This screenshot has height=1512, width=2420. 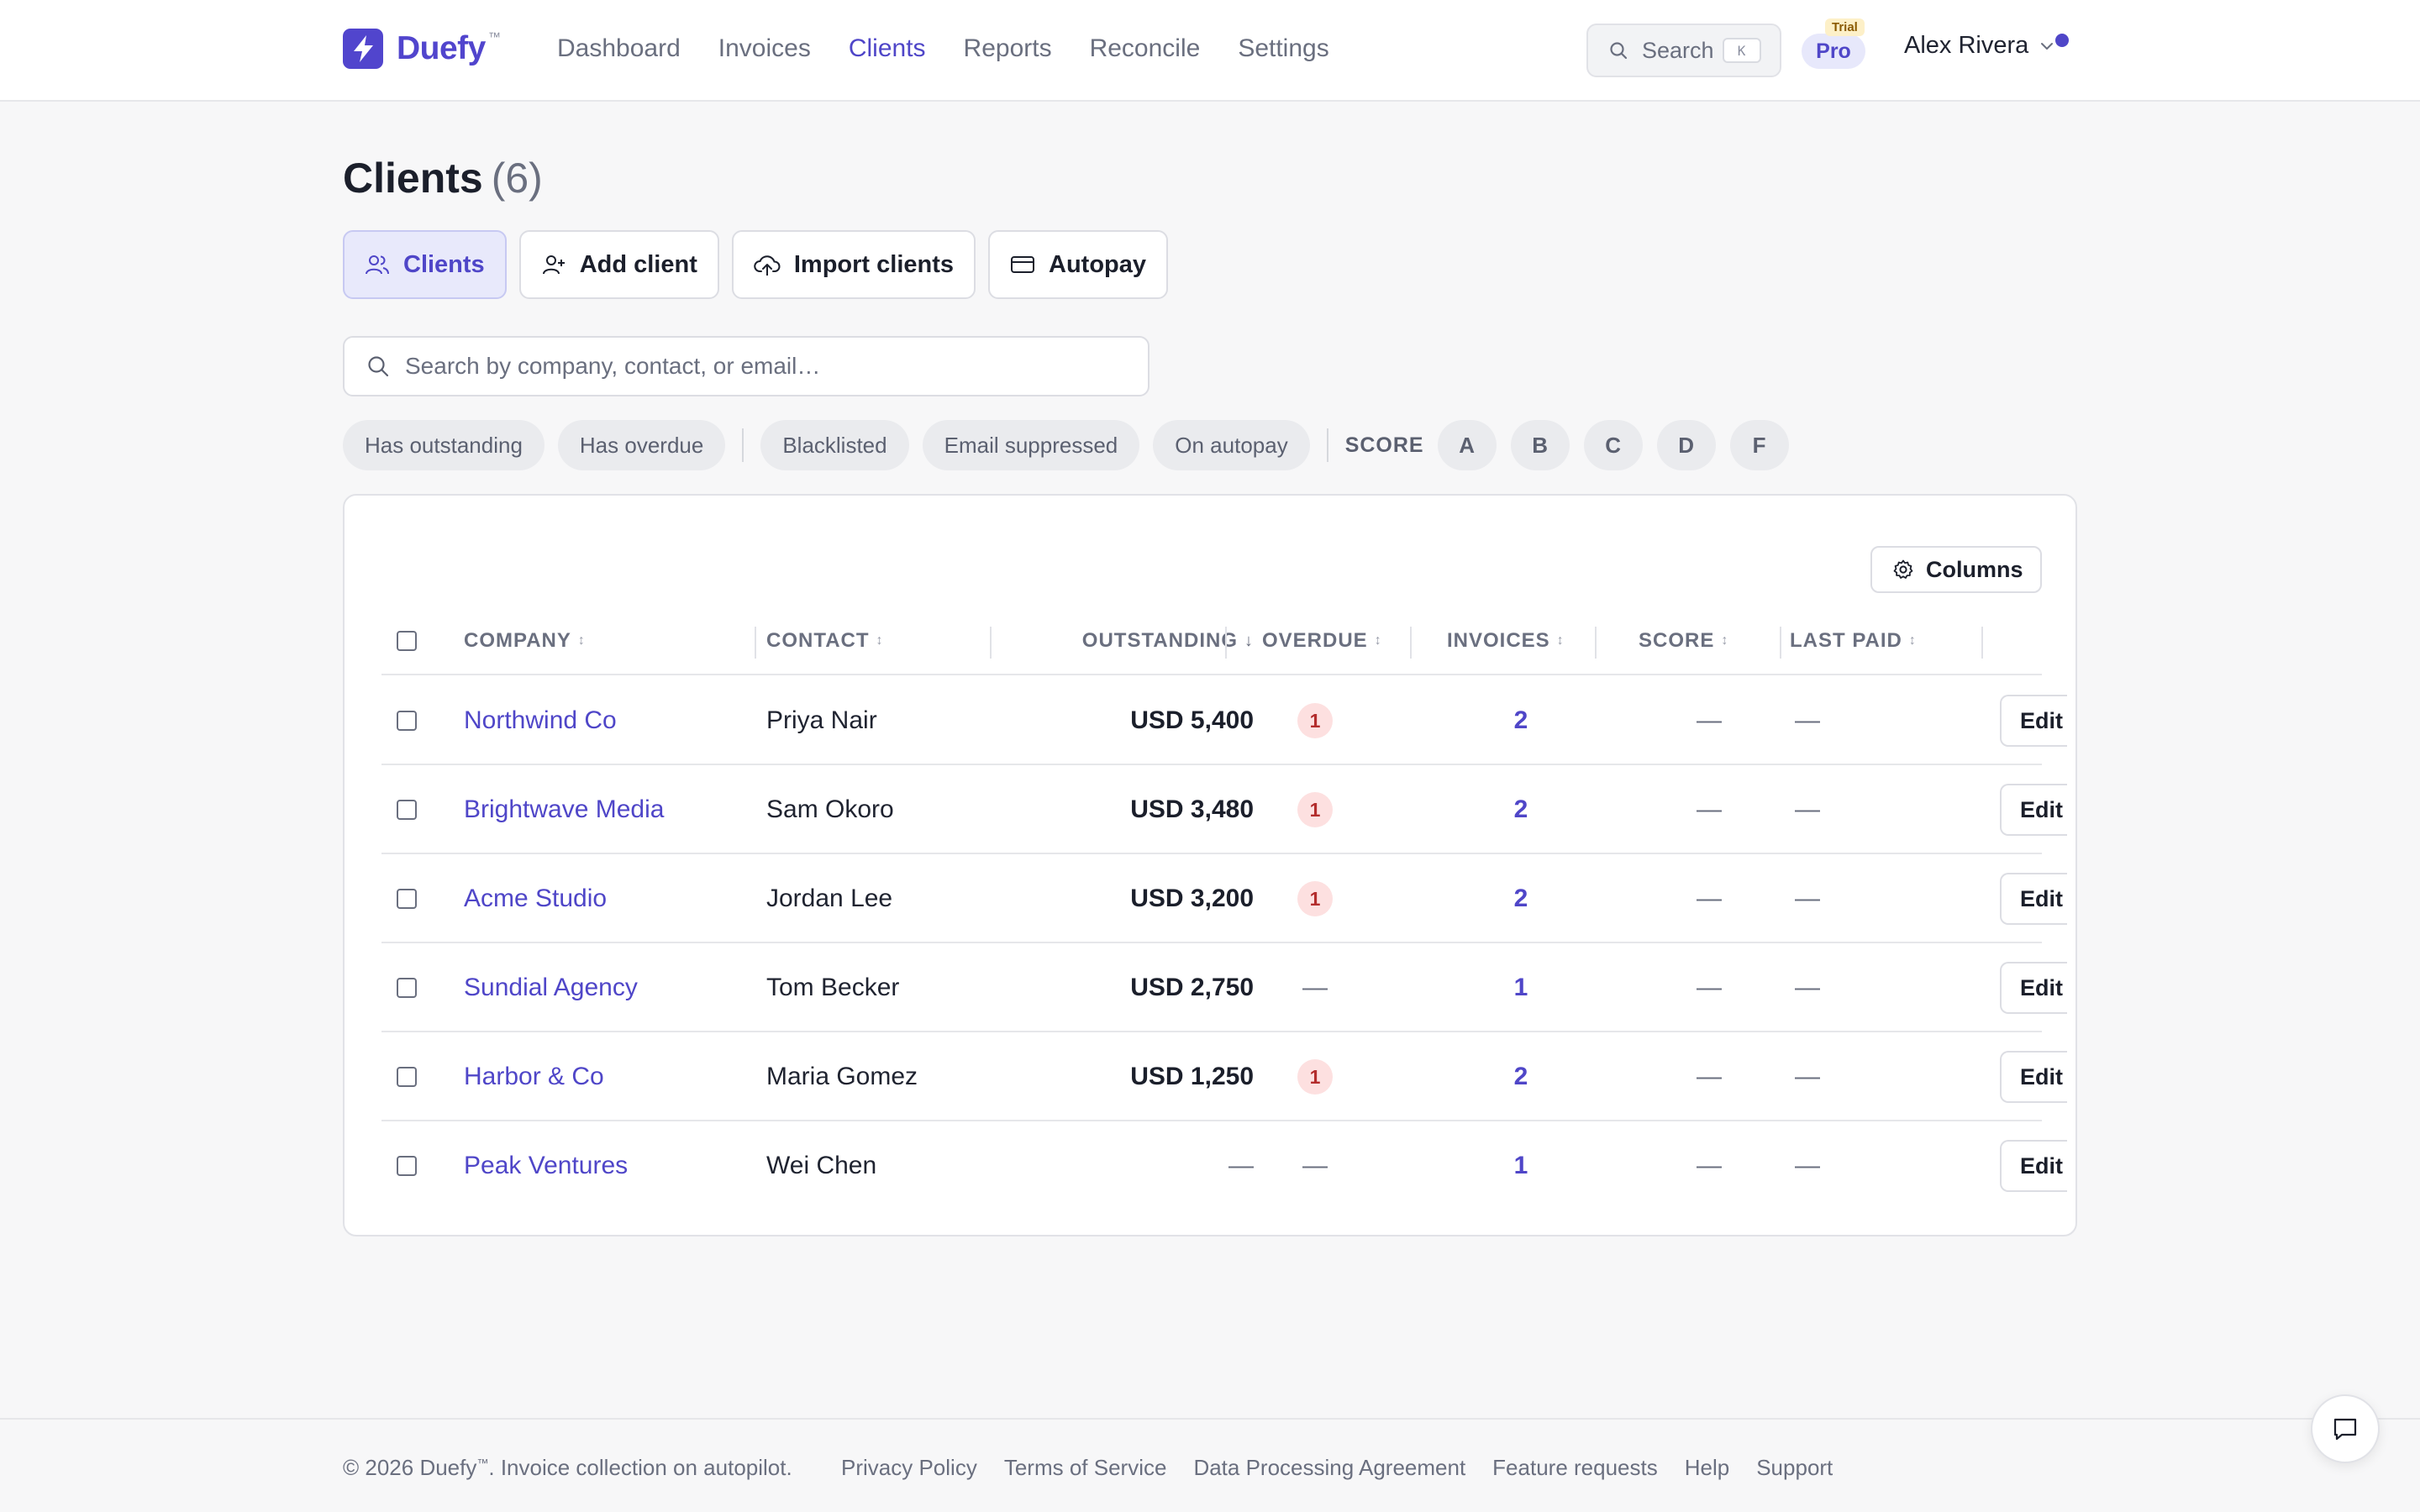 What do you see at coordinates (1686, 445) in the screenshot?
I see `score-filter-d: D` at bounding box center [1686, 445].